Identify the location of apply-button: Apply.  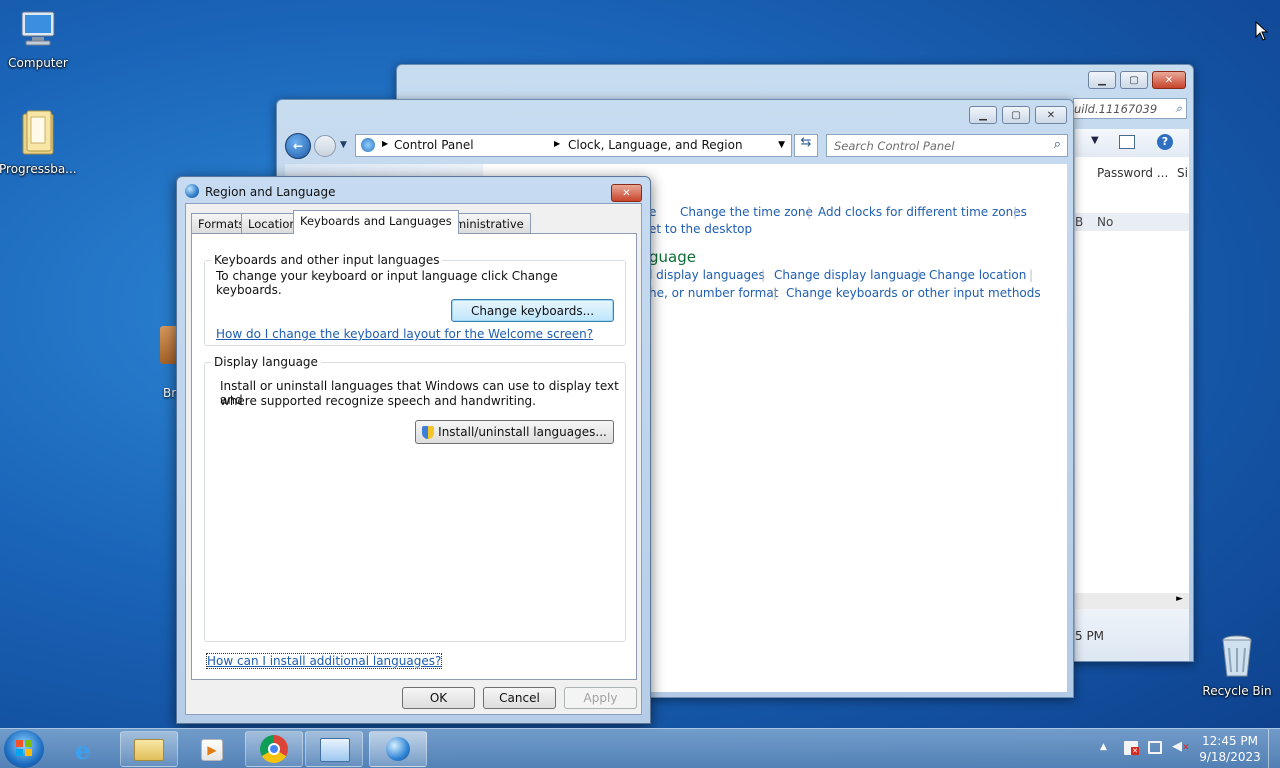
(600, 698).